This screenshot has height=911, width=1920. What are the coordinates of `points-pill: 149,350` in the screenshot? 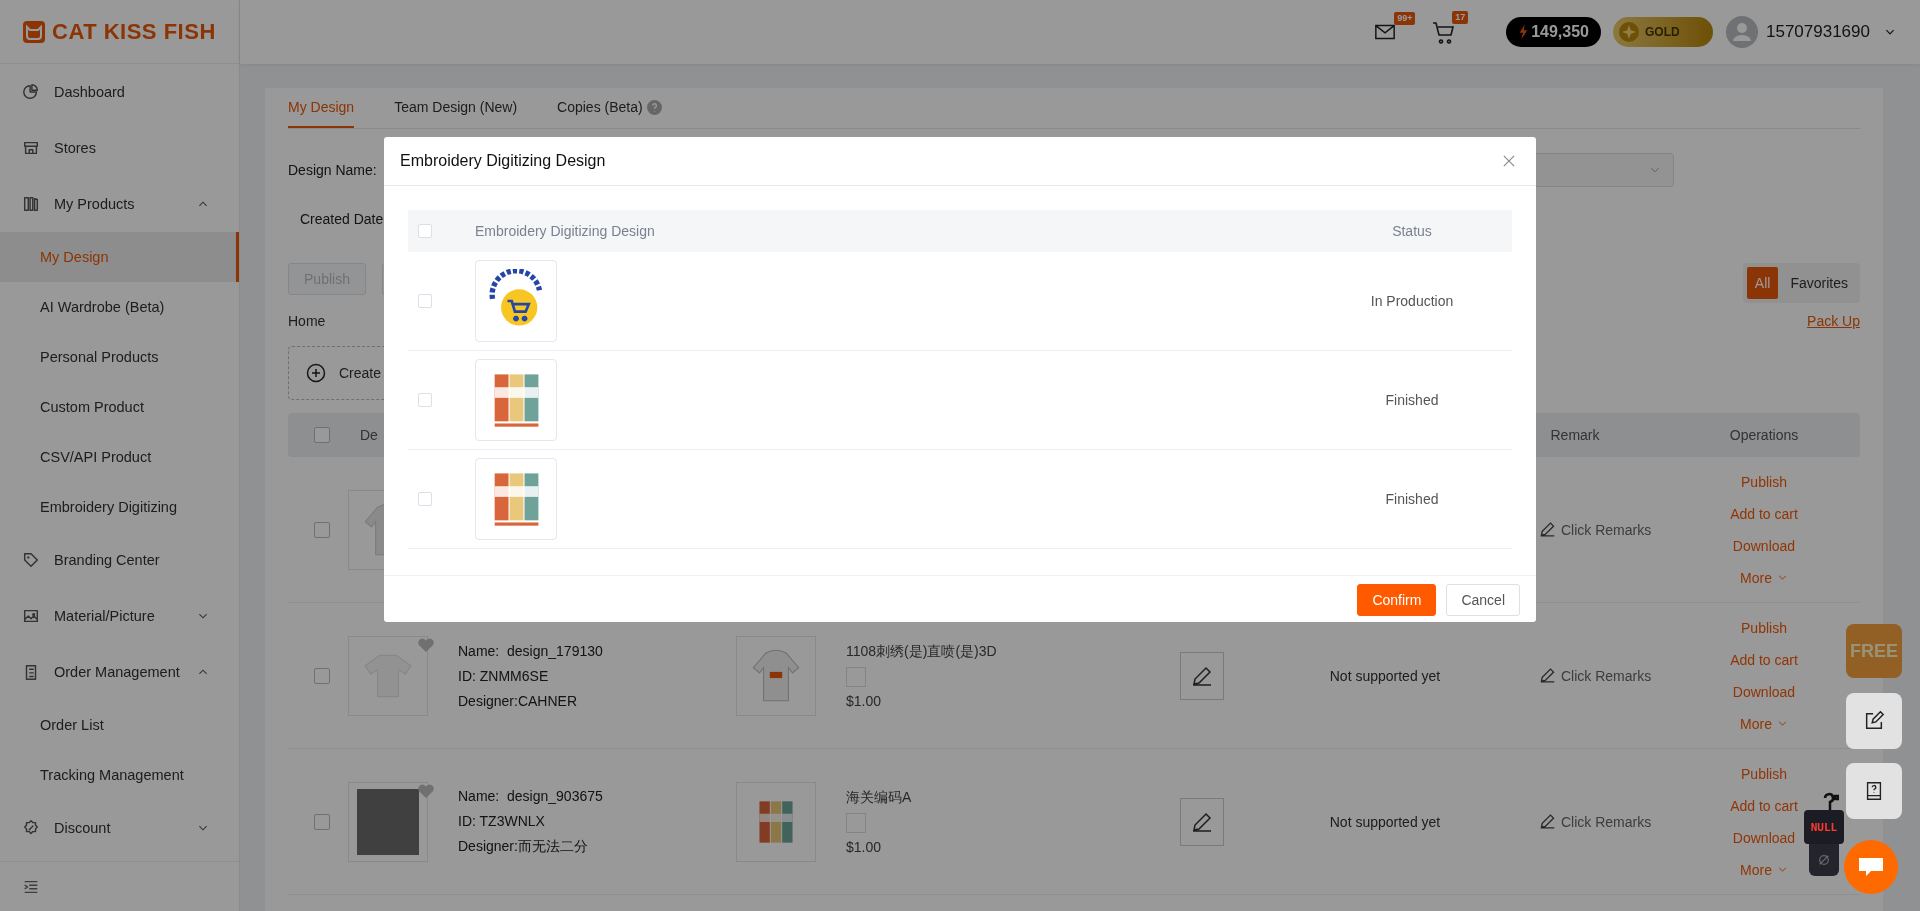 It's located at (1553, 32).